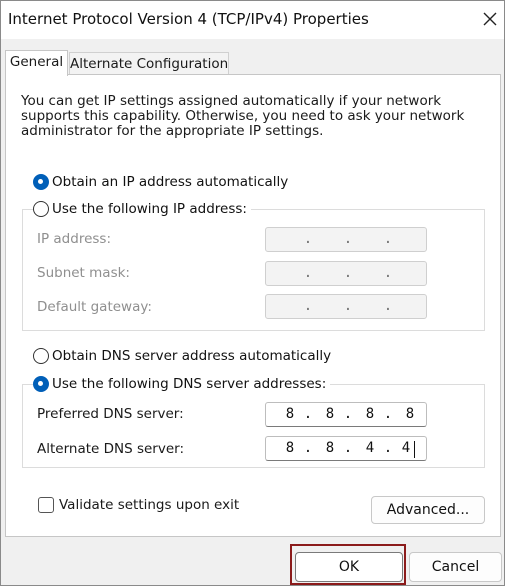 Image resolution: width=505 pixels, height=586 pixels. What do you see at coordinates (346, 239) in the screenshot?
I see `ip-address-input: . . .` at bounding box center [346, 239].